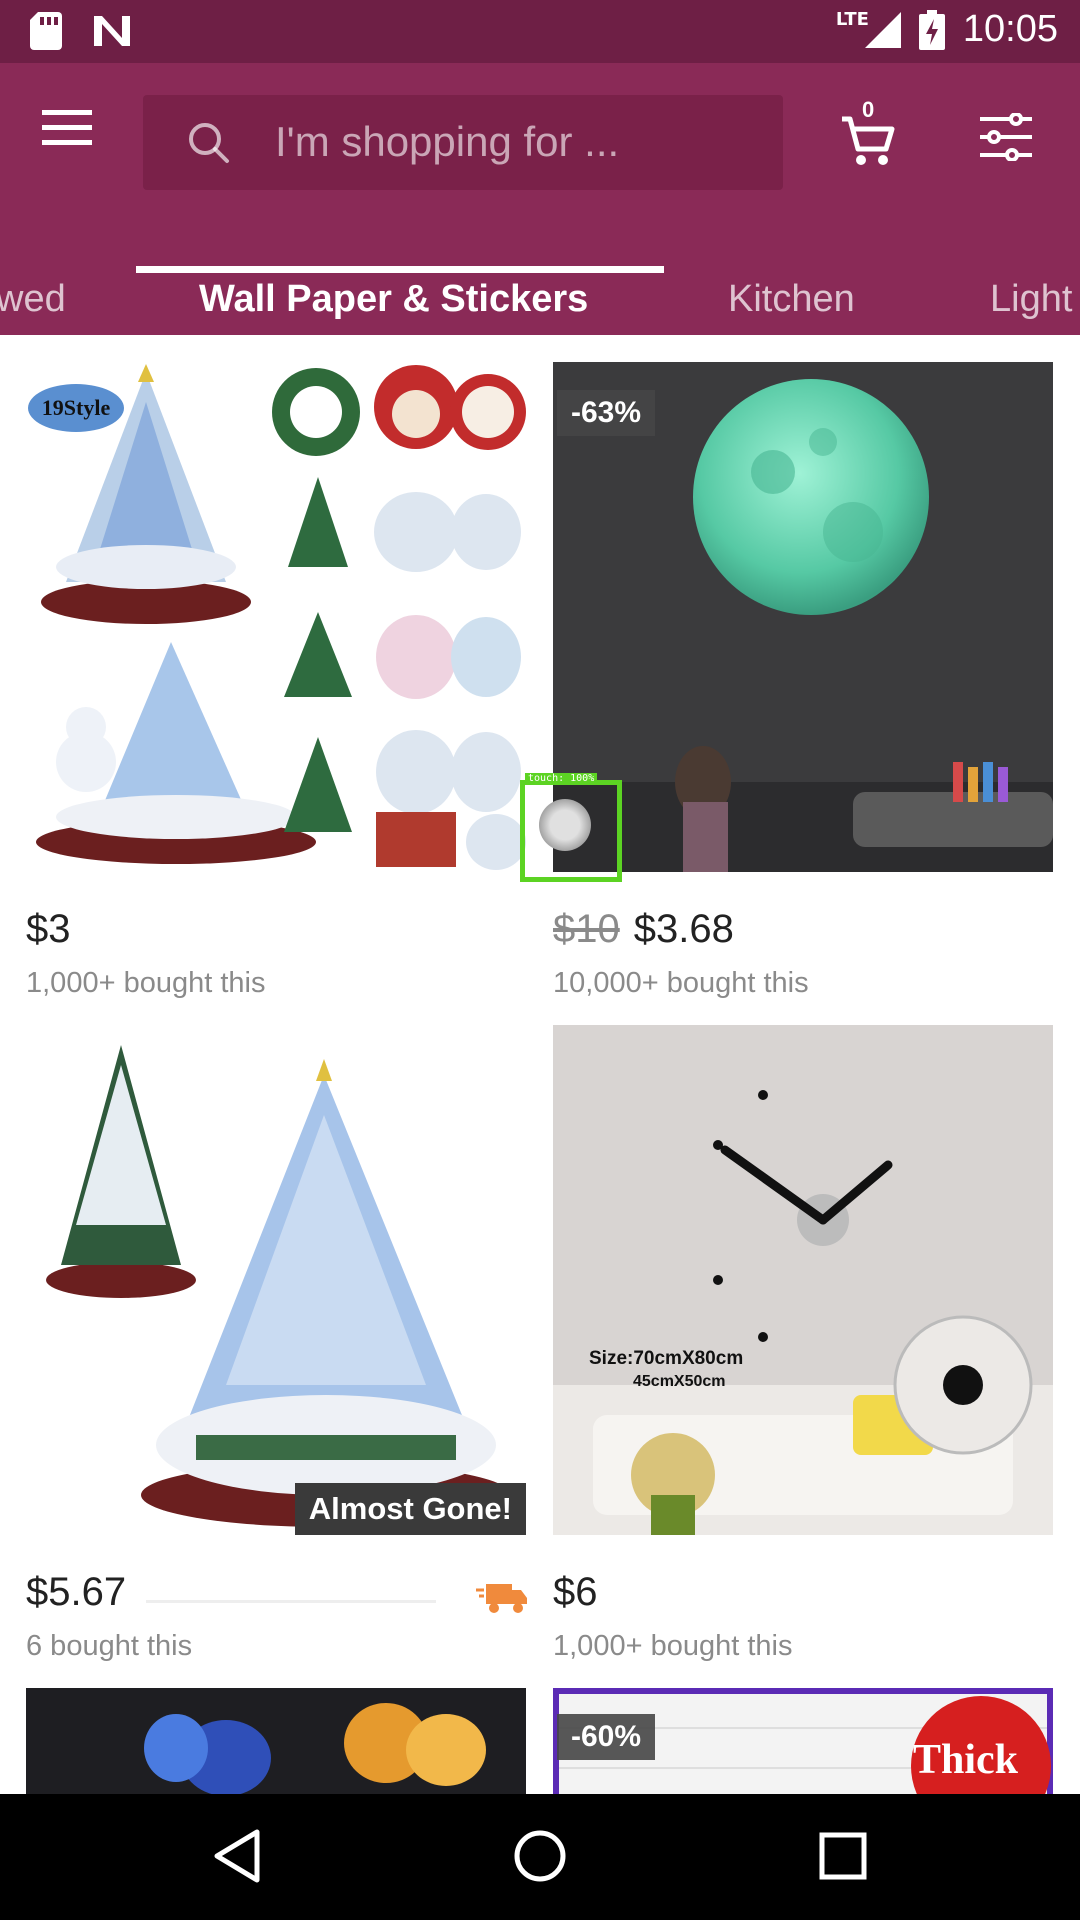  I want to click on product-price-4: $6, so click(575, 1592).